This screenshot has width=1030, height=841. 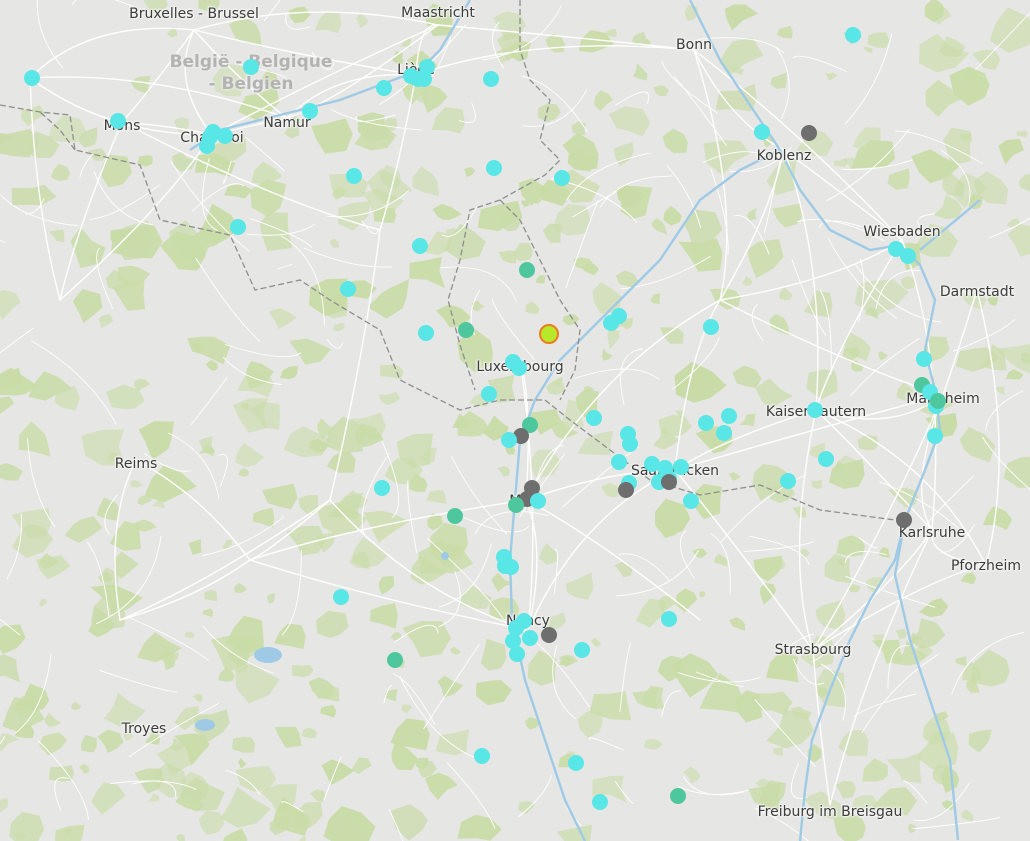 I want to click on city-label-maastricht: Maastricht, so click(x=438, y=13).